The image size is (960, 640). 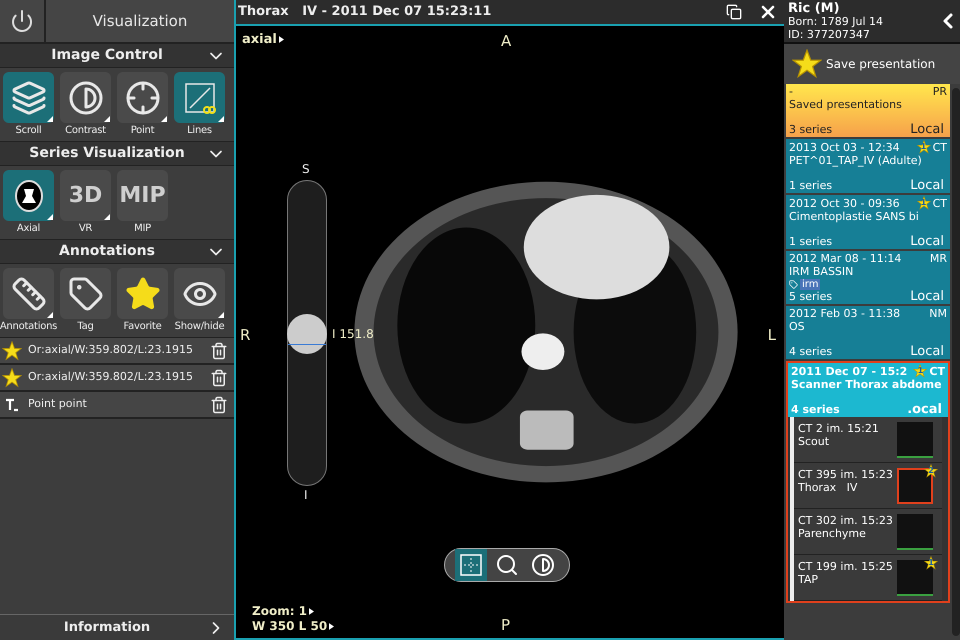 I want to click on slice-slider-track, so click(x=307, y=333).